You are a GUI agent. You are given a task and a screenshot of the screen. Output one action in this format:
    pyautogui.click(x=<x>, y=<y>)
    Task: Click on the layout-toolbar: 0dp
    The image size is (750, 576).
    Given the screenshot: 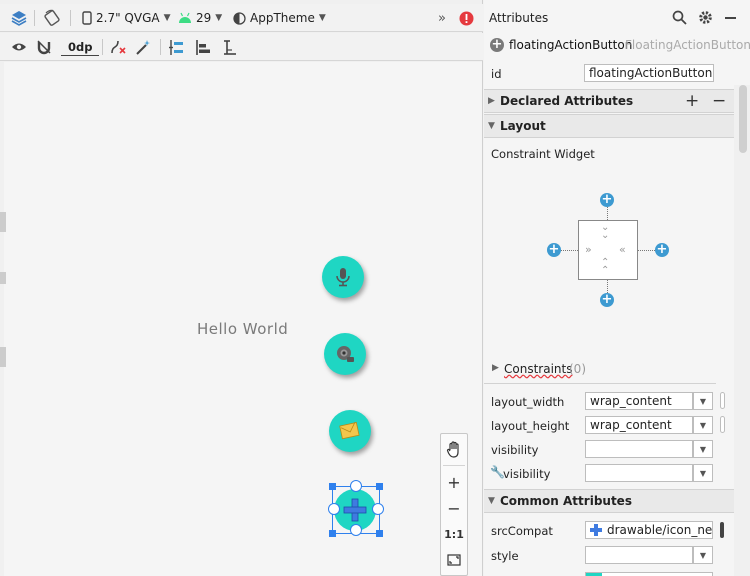 What is the action you would take?
    pyautogui.click(x=241, y=47)
    